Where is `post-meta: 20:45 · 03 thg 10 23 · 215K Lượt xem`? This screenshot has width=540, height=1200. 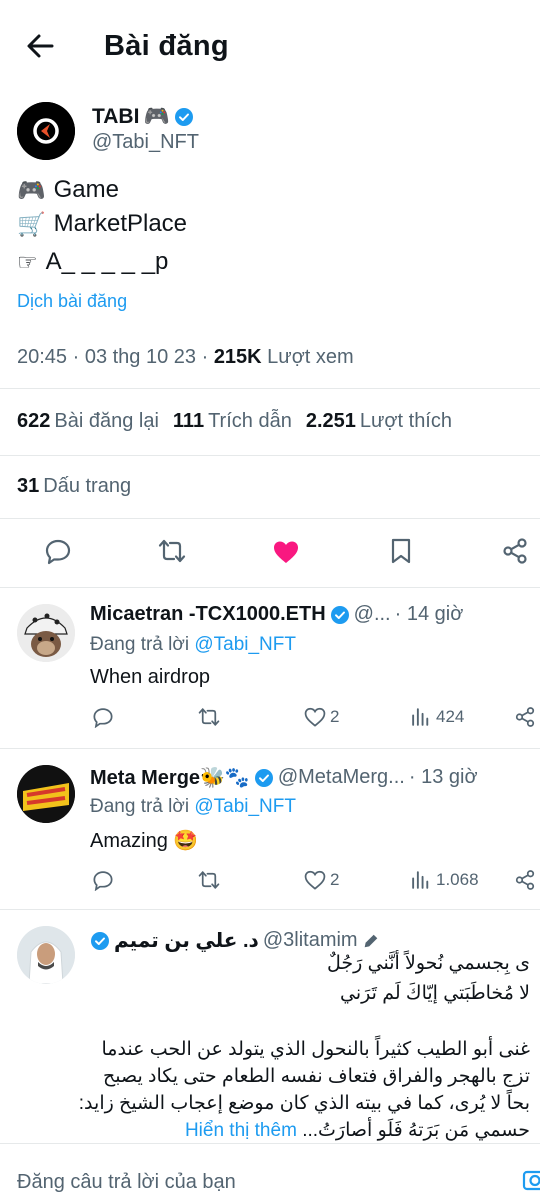
post-meta: 20:45 · 03 thg 10 23 · 215K Lượt xem is located at coordinates (185, 357).